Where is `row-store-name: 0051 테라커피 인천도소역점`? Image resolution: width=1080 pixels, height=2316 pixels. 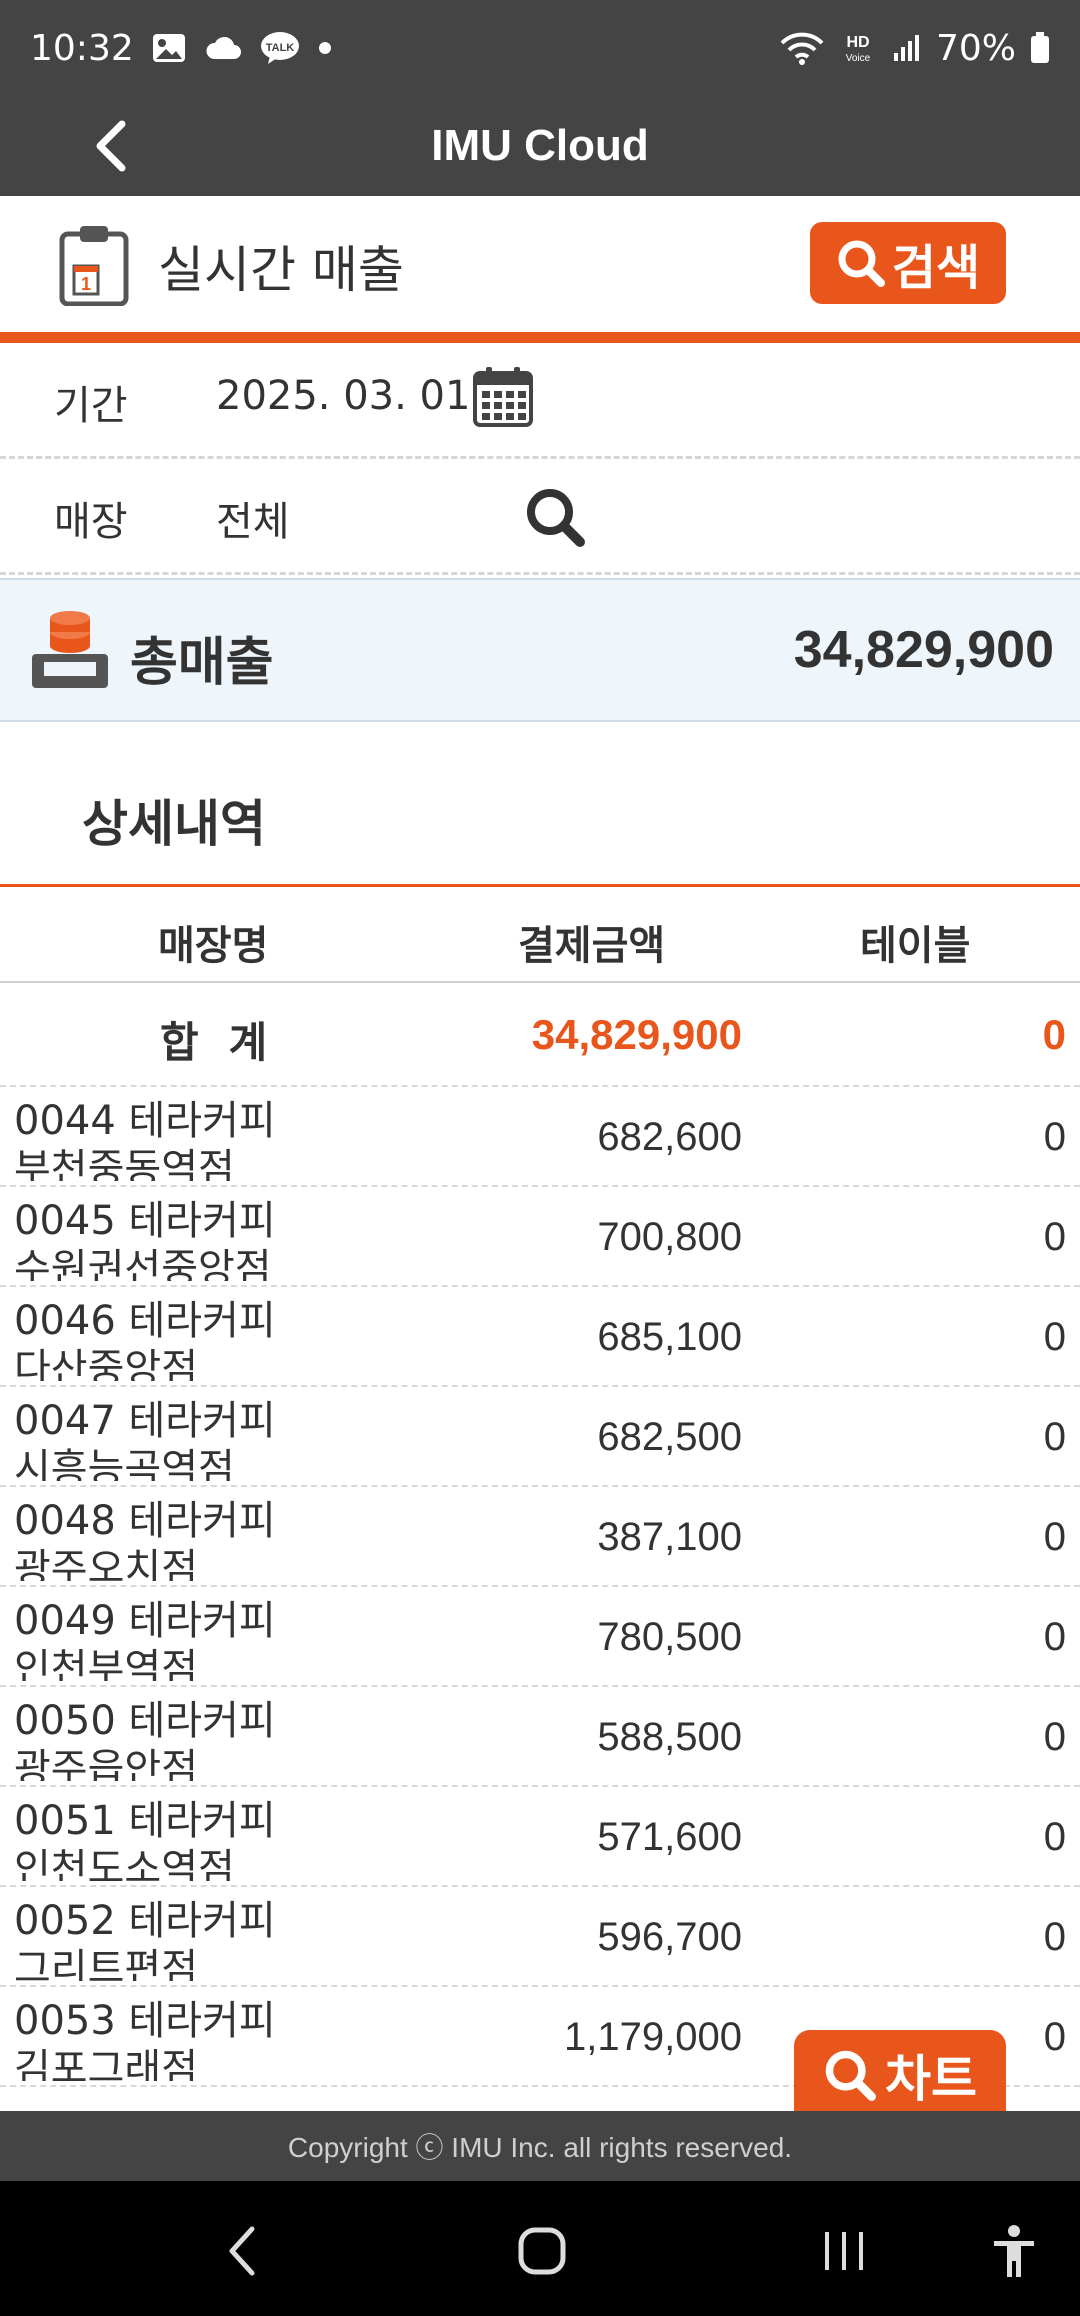 row-store-name: 0051 테라커피 인천도소역점 is located at coordinates (145, 1839).